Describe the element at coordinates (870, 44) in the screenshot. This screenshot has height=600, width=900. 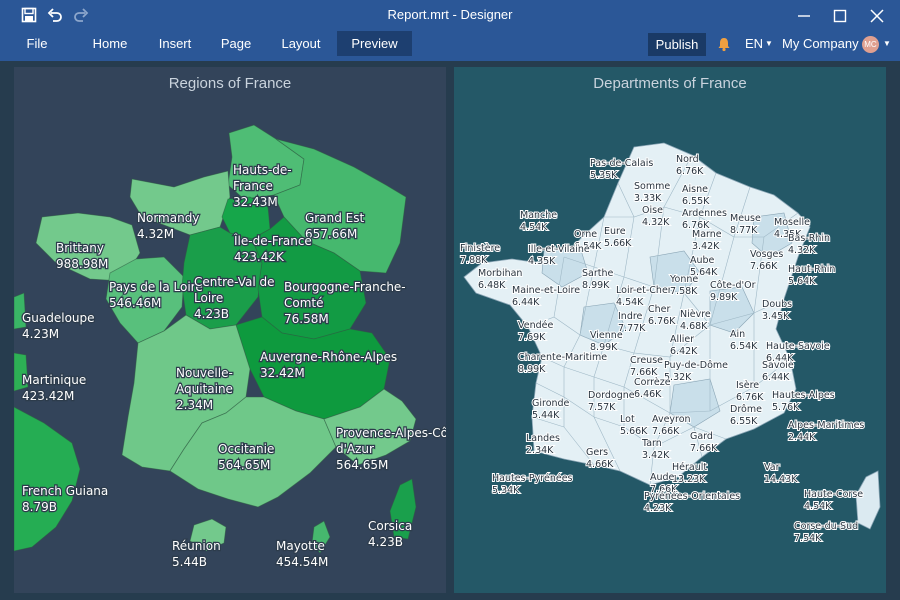
I see `avatar: MC` at that location.